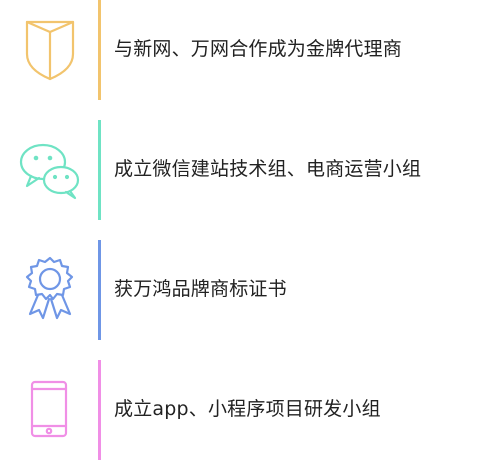 Image resolution: width=490 pixels, height=460 pixels. I want to click on wechat-icon, so click(50, 168).